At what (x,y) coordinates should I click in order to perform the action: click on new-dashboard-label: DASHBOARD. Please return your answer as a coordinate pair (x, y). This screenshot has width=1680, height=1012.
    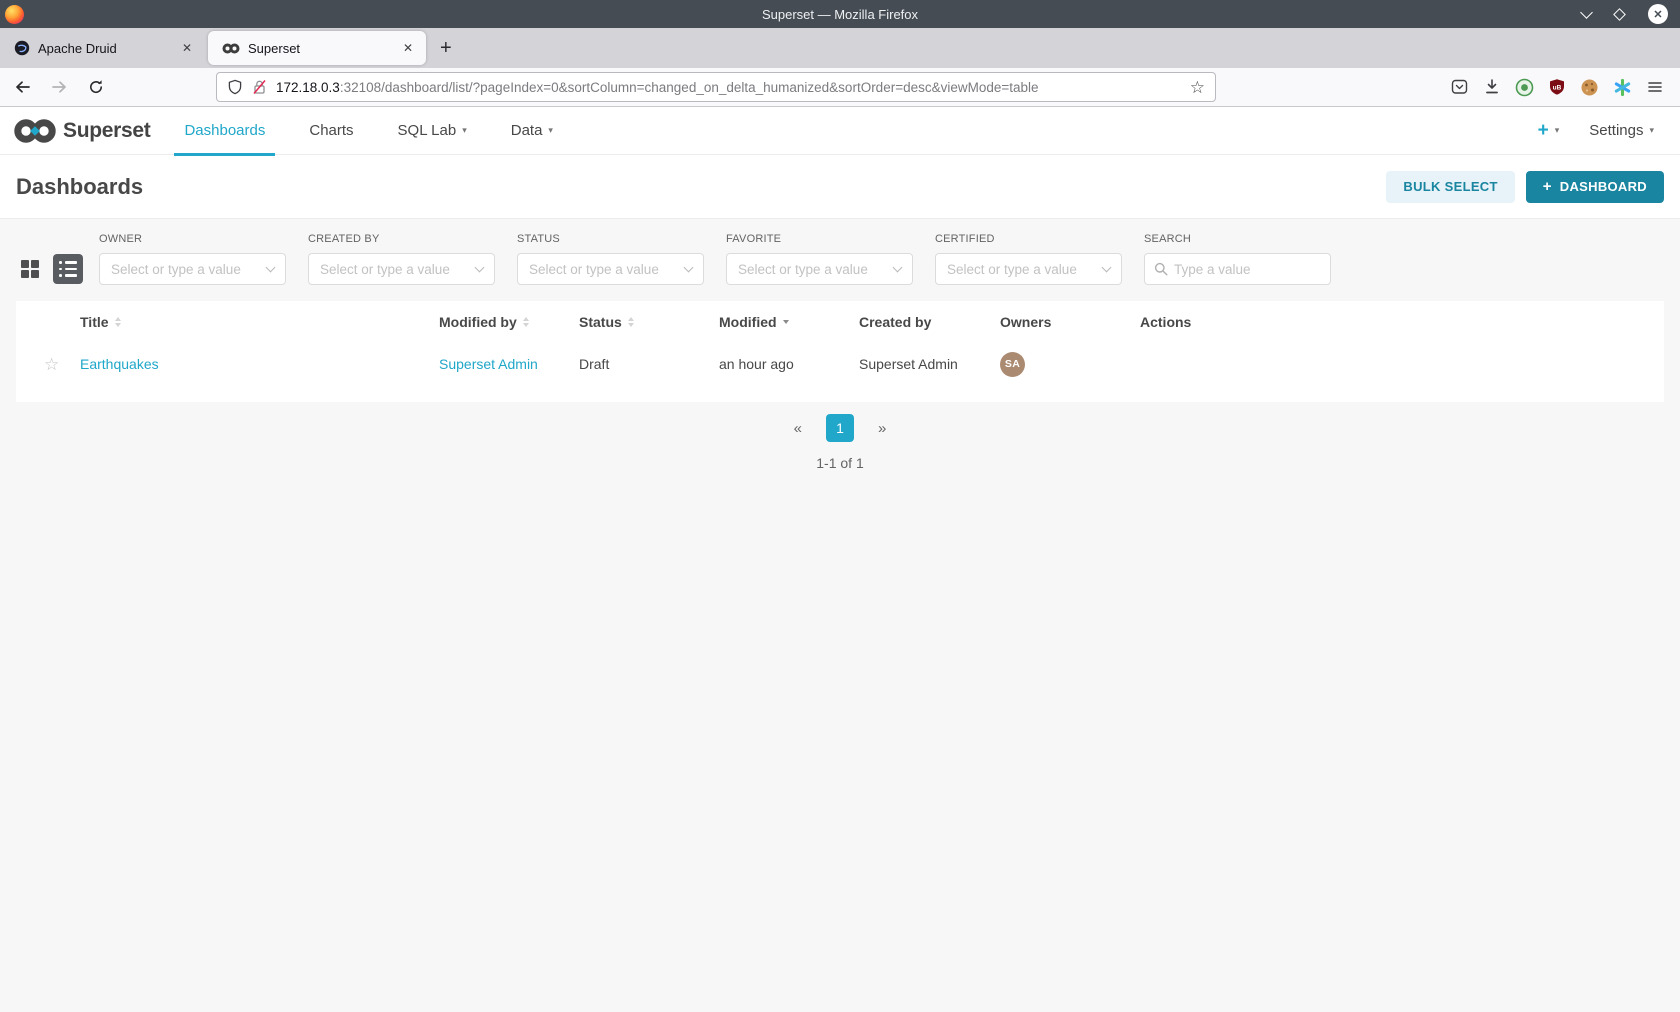
    Looking at the image, I should click on (1603, 186).